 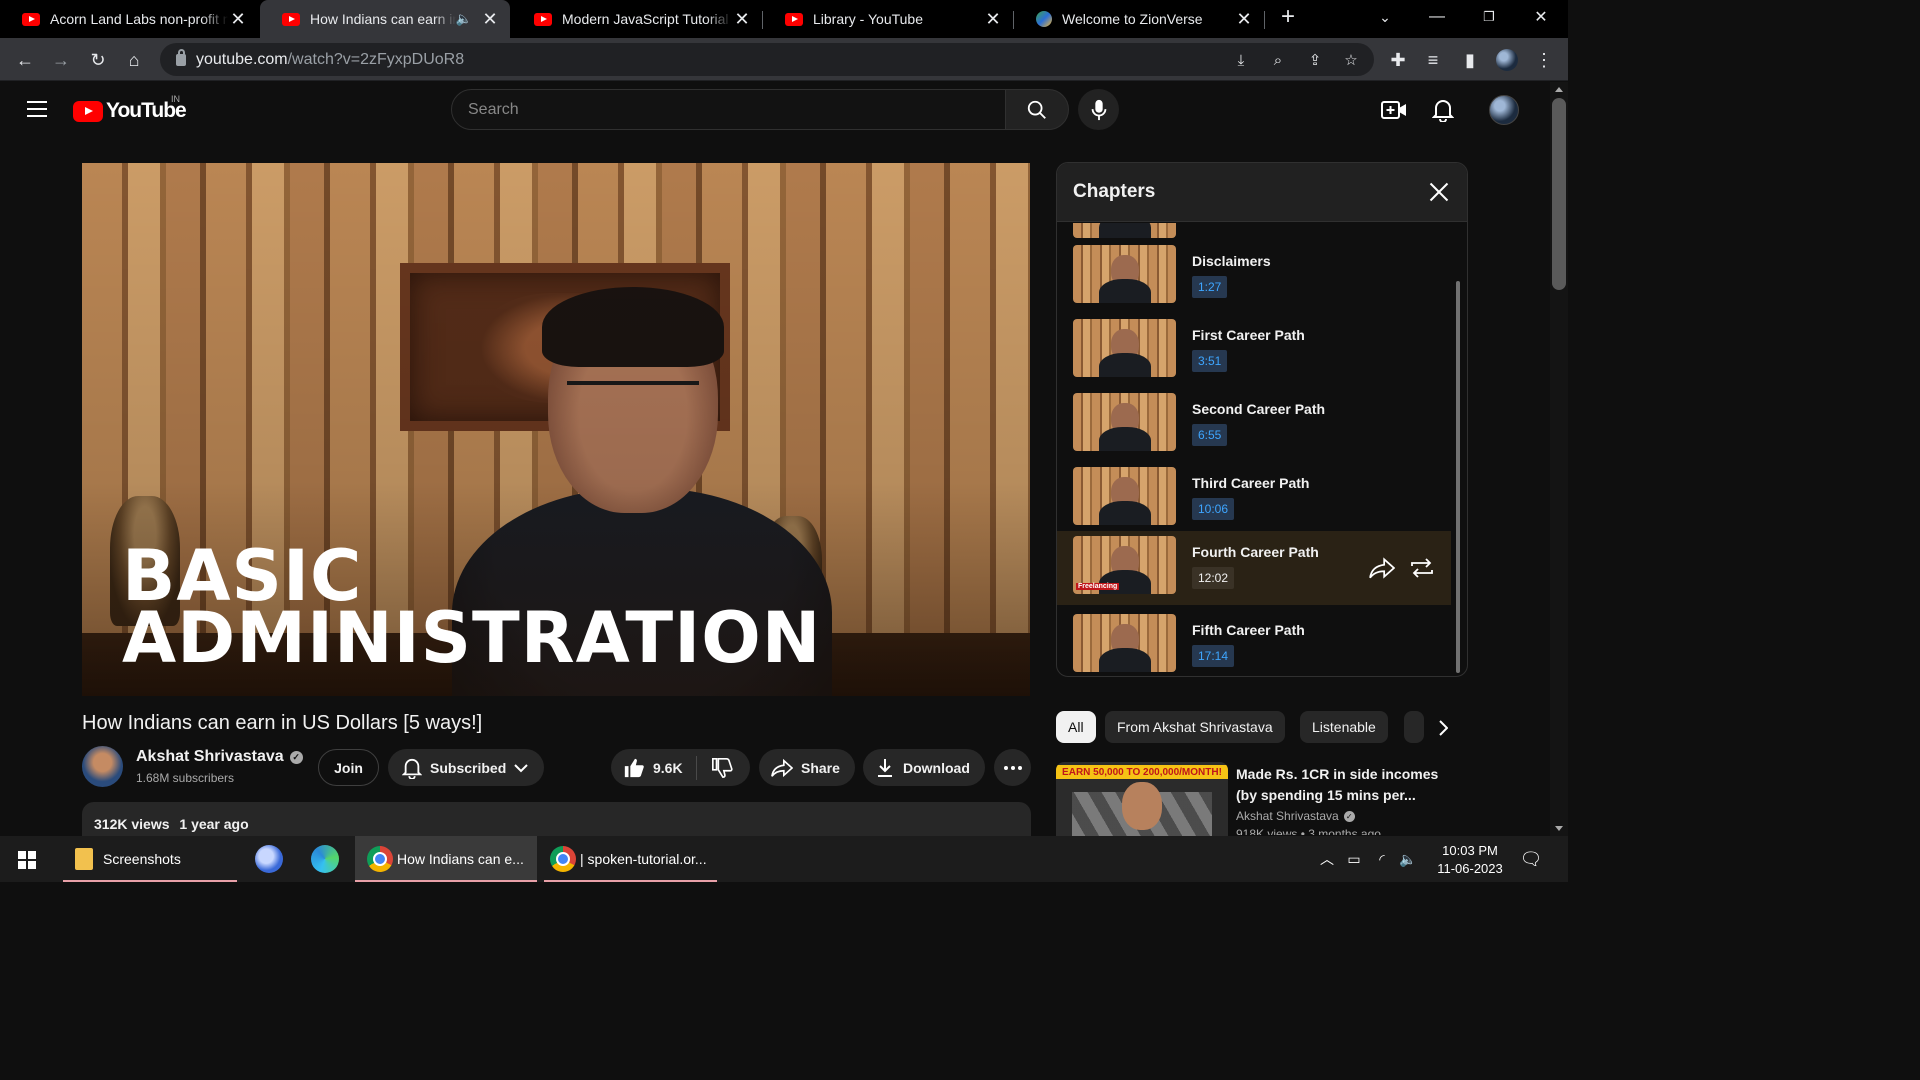 What do you see at coordinates (25, 60) in the screenshot?
I see `back-icon: ←` at bounding box center [25, 60].